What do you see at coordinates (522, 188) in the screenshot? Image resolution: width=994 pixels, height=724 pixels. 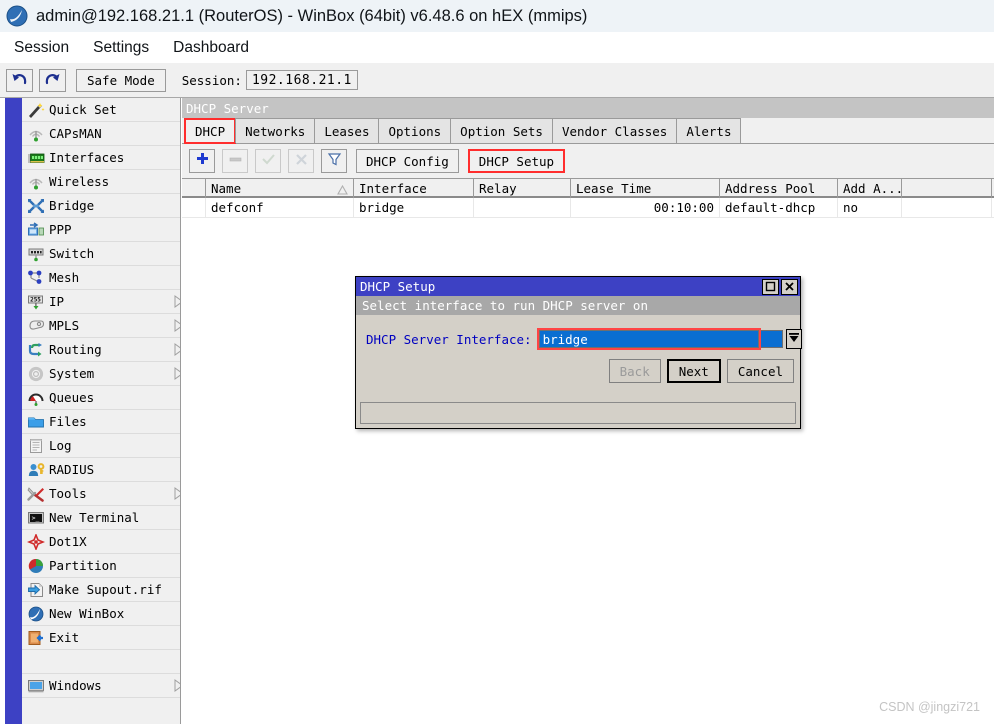 I see `column-header-relay: Relay` at bounding box center [522, 188].